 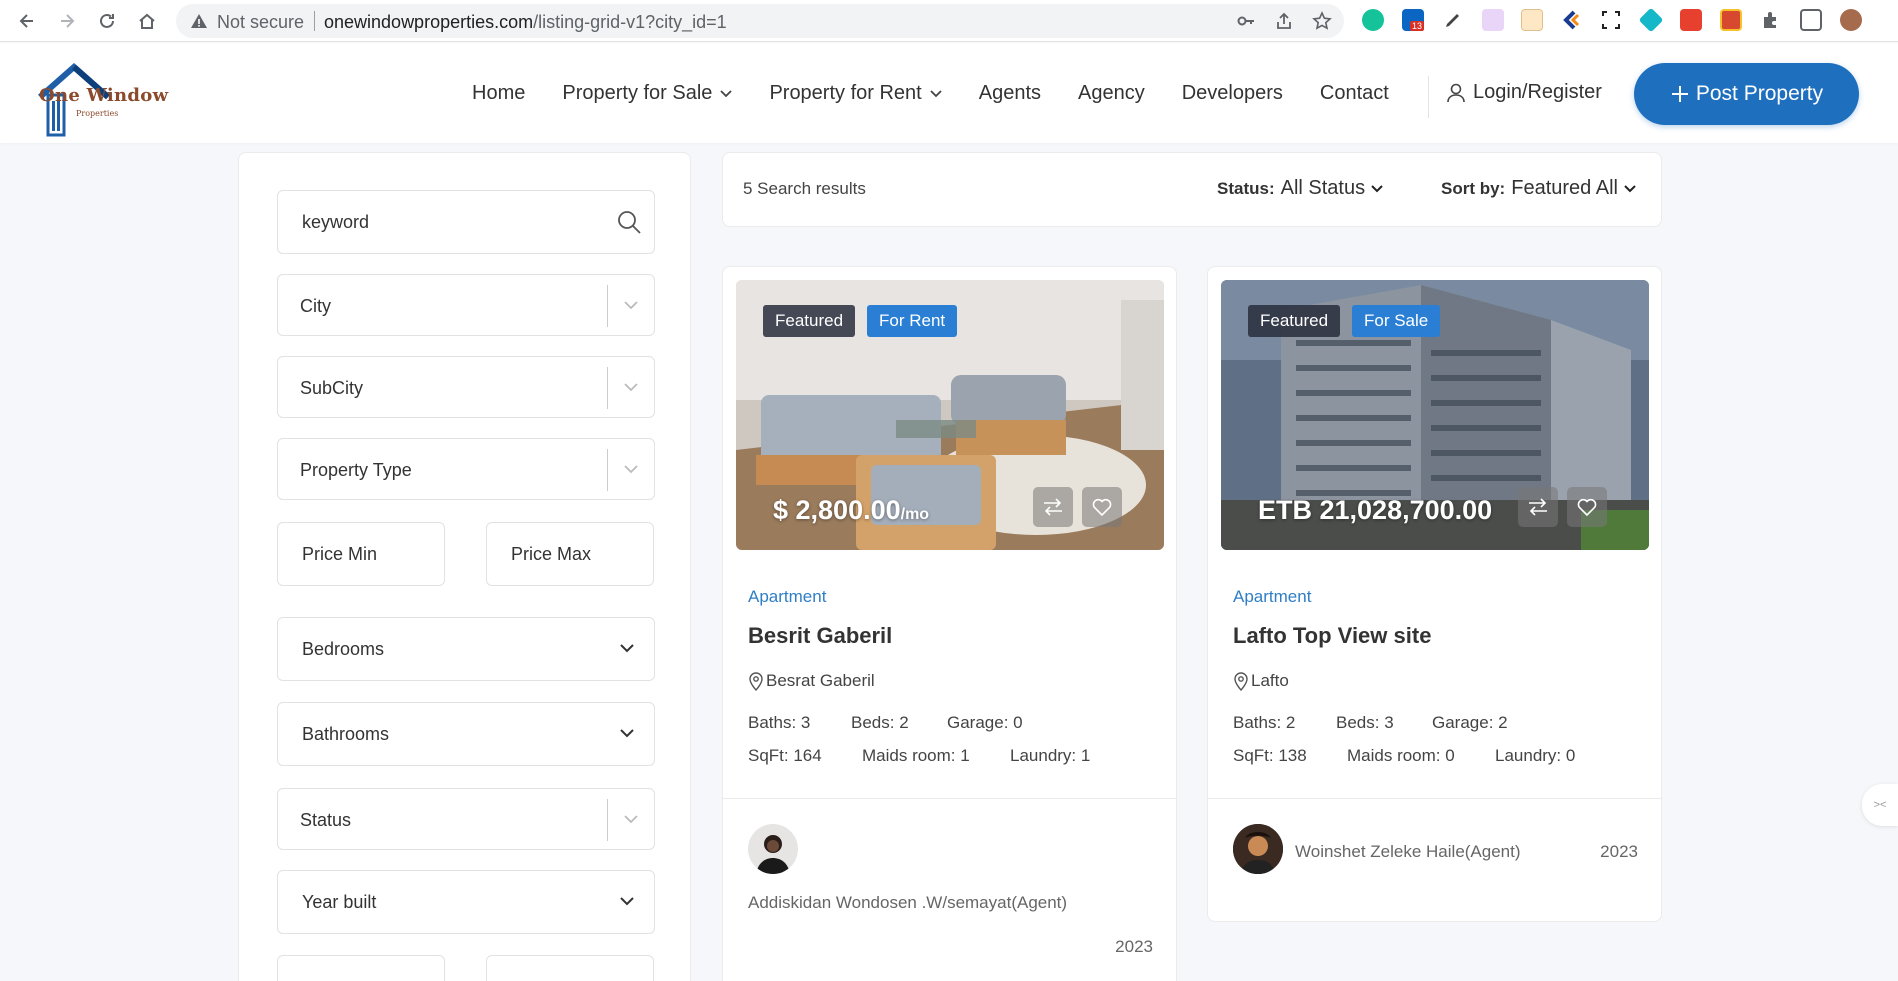 I want to click on subcity-label: SubCity, so click(x=332, y=388).